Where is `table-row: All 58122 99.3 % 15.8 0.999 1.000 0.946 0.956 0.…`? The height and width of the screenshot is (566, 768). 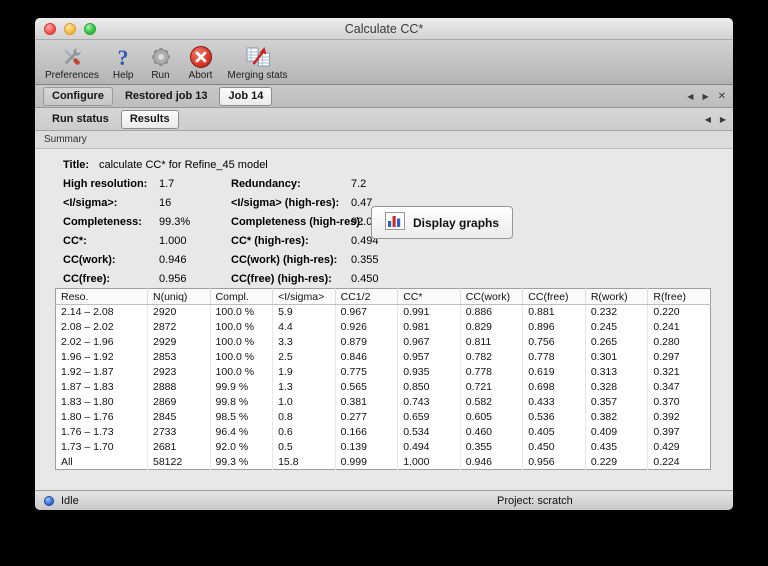
table-row: All 58122 99.3 % 15.8 0.999 1.000 0.946 0.956 0.… is located at coordinates (383, 462).